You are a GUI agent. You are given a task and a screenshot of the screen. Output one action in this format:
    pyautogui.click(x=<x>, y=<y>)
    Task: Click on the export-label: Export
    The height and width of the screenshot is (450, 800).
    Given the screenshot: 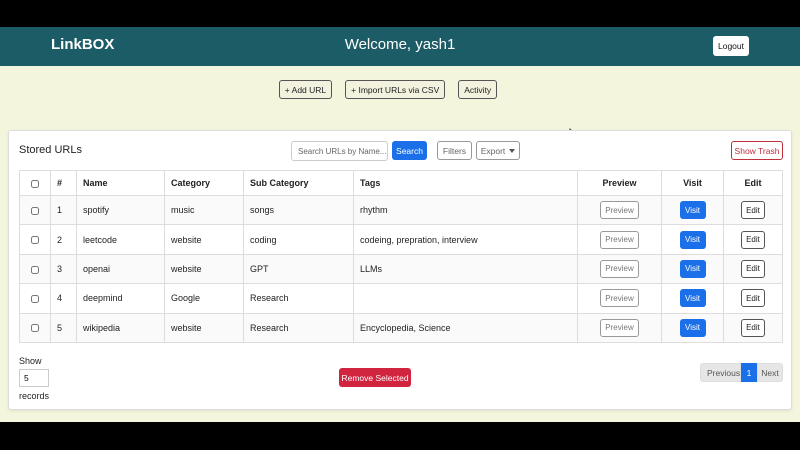 What is the action you would take?
    pyautogui.click(x=493, y=150)
    